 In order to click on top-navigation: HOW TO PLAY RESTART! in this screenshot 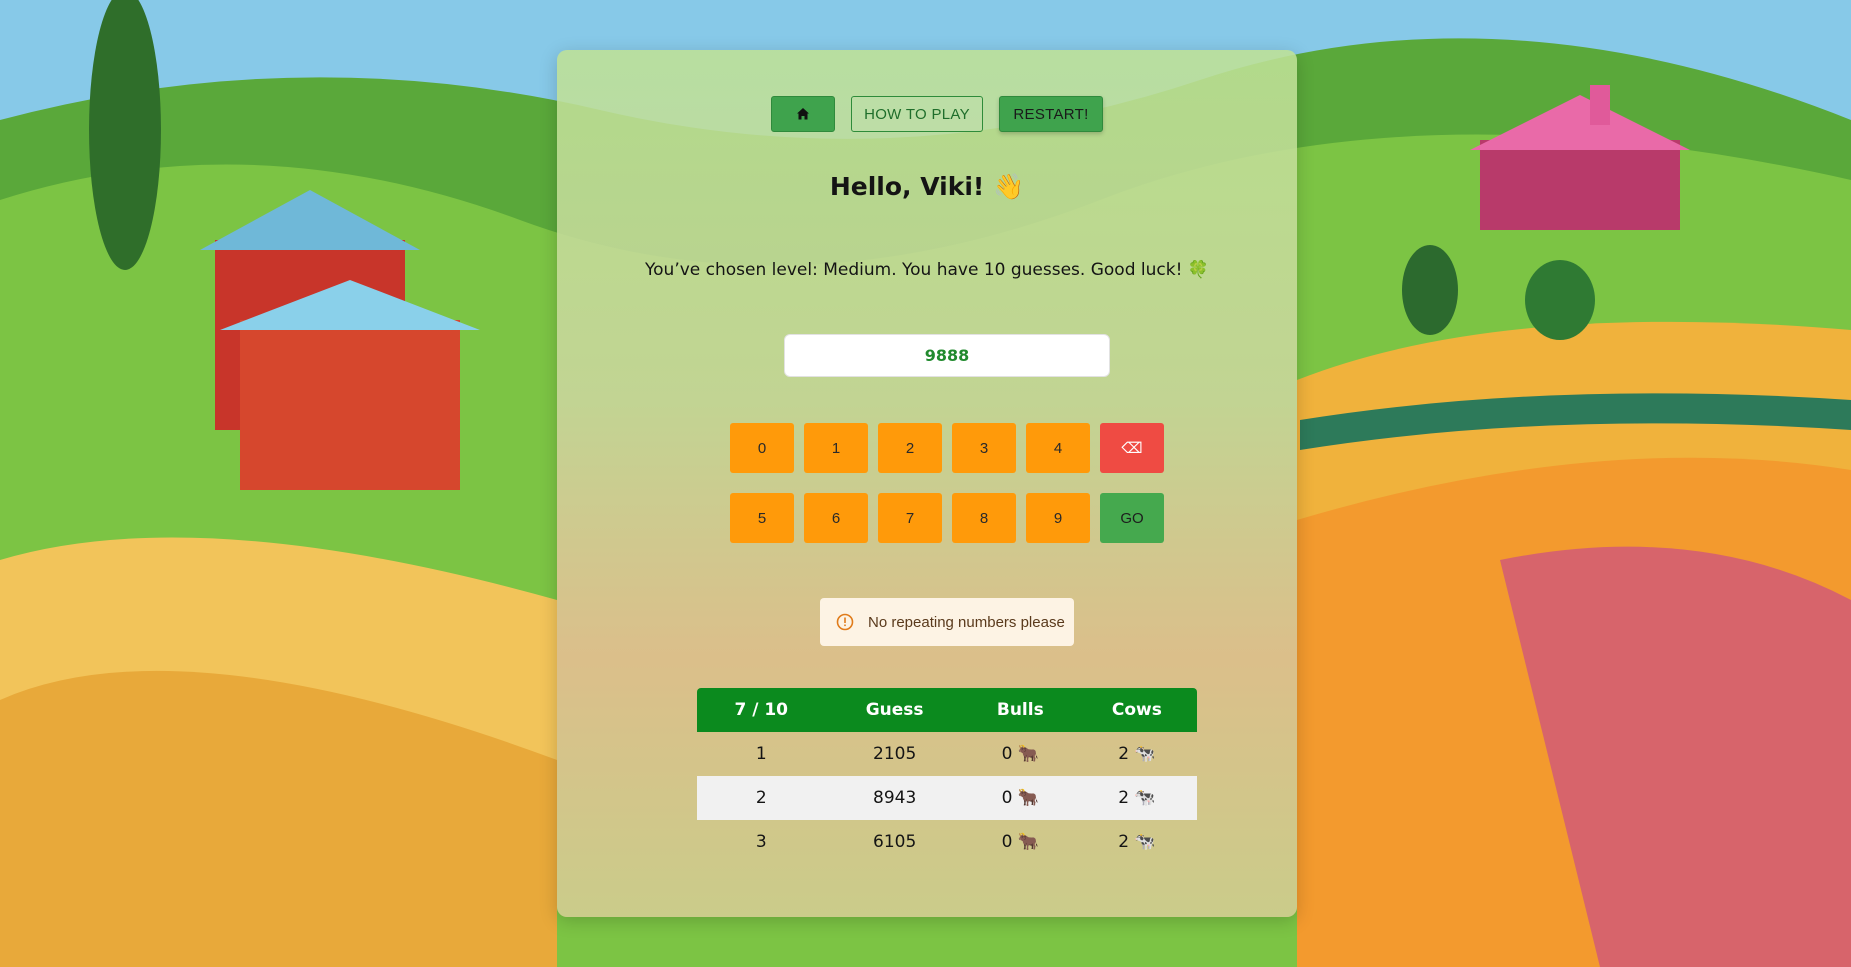, I will do `click(937, 114)`.